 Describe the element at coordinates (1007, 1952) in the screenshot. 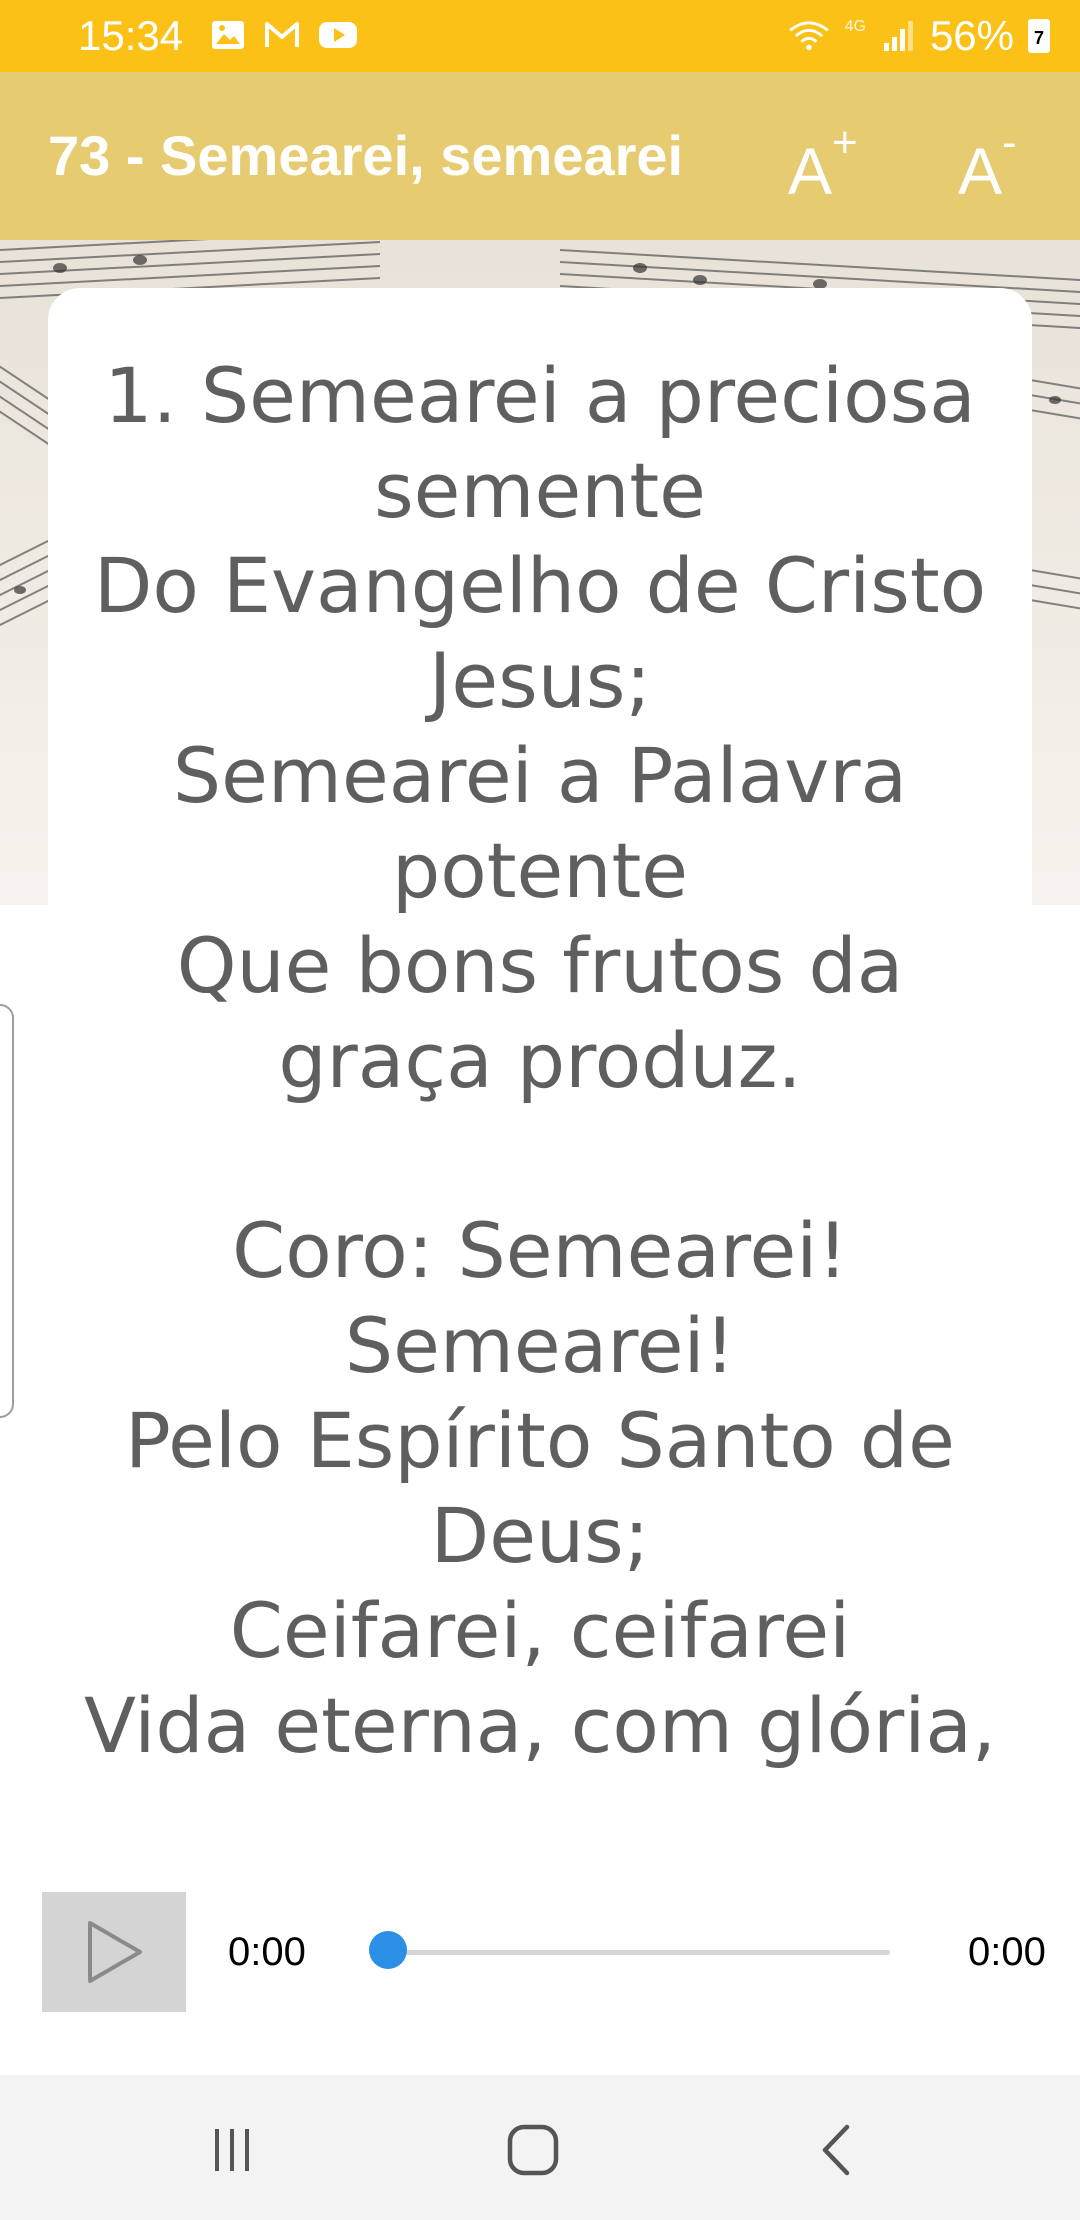

I see `duration-time: 0:00` at that location.